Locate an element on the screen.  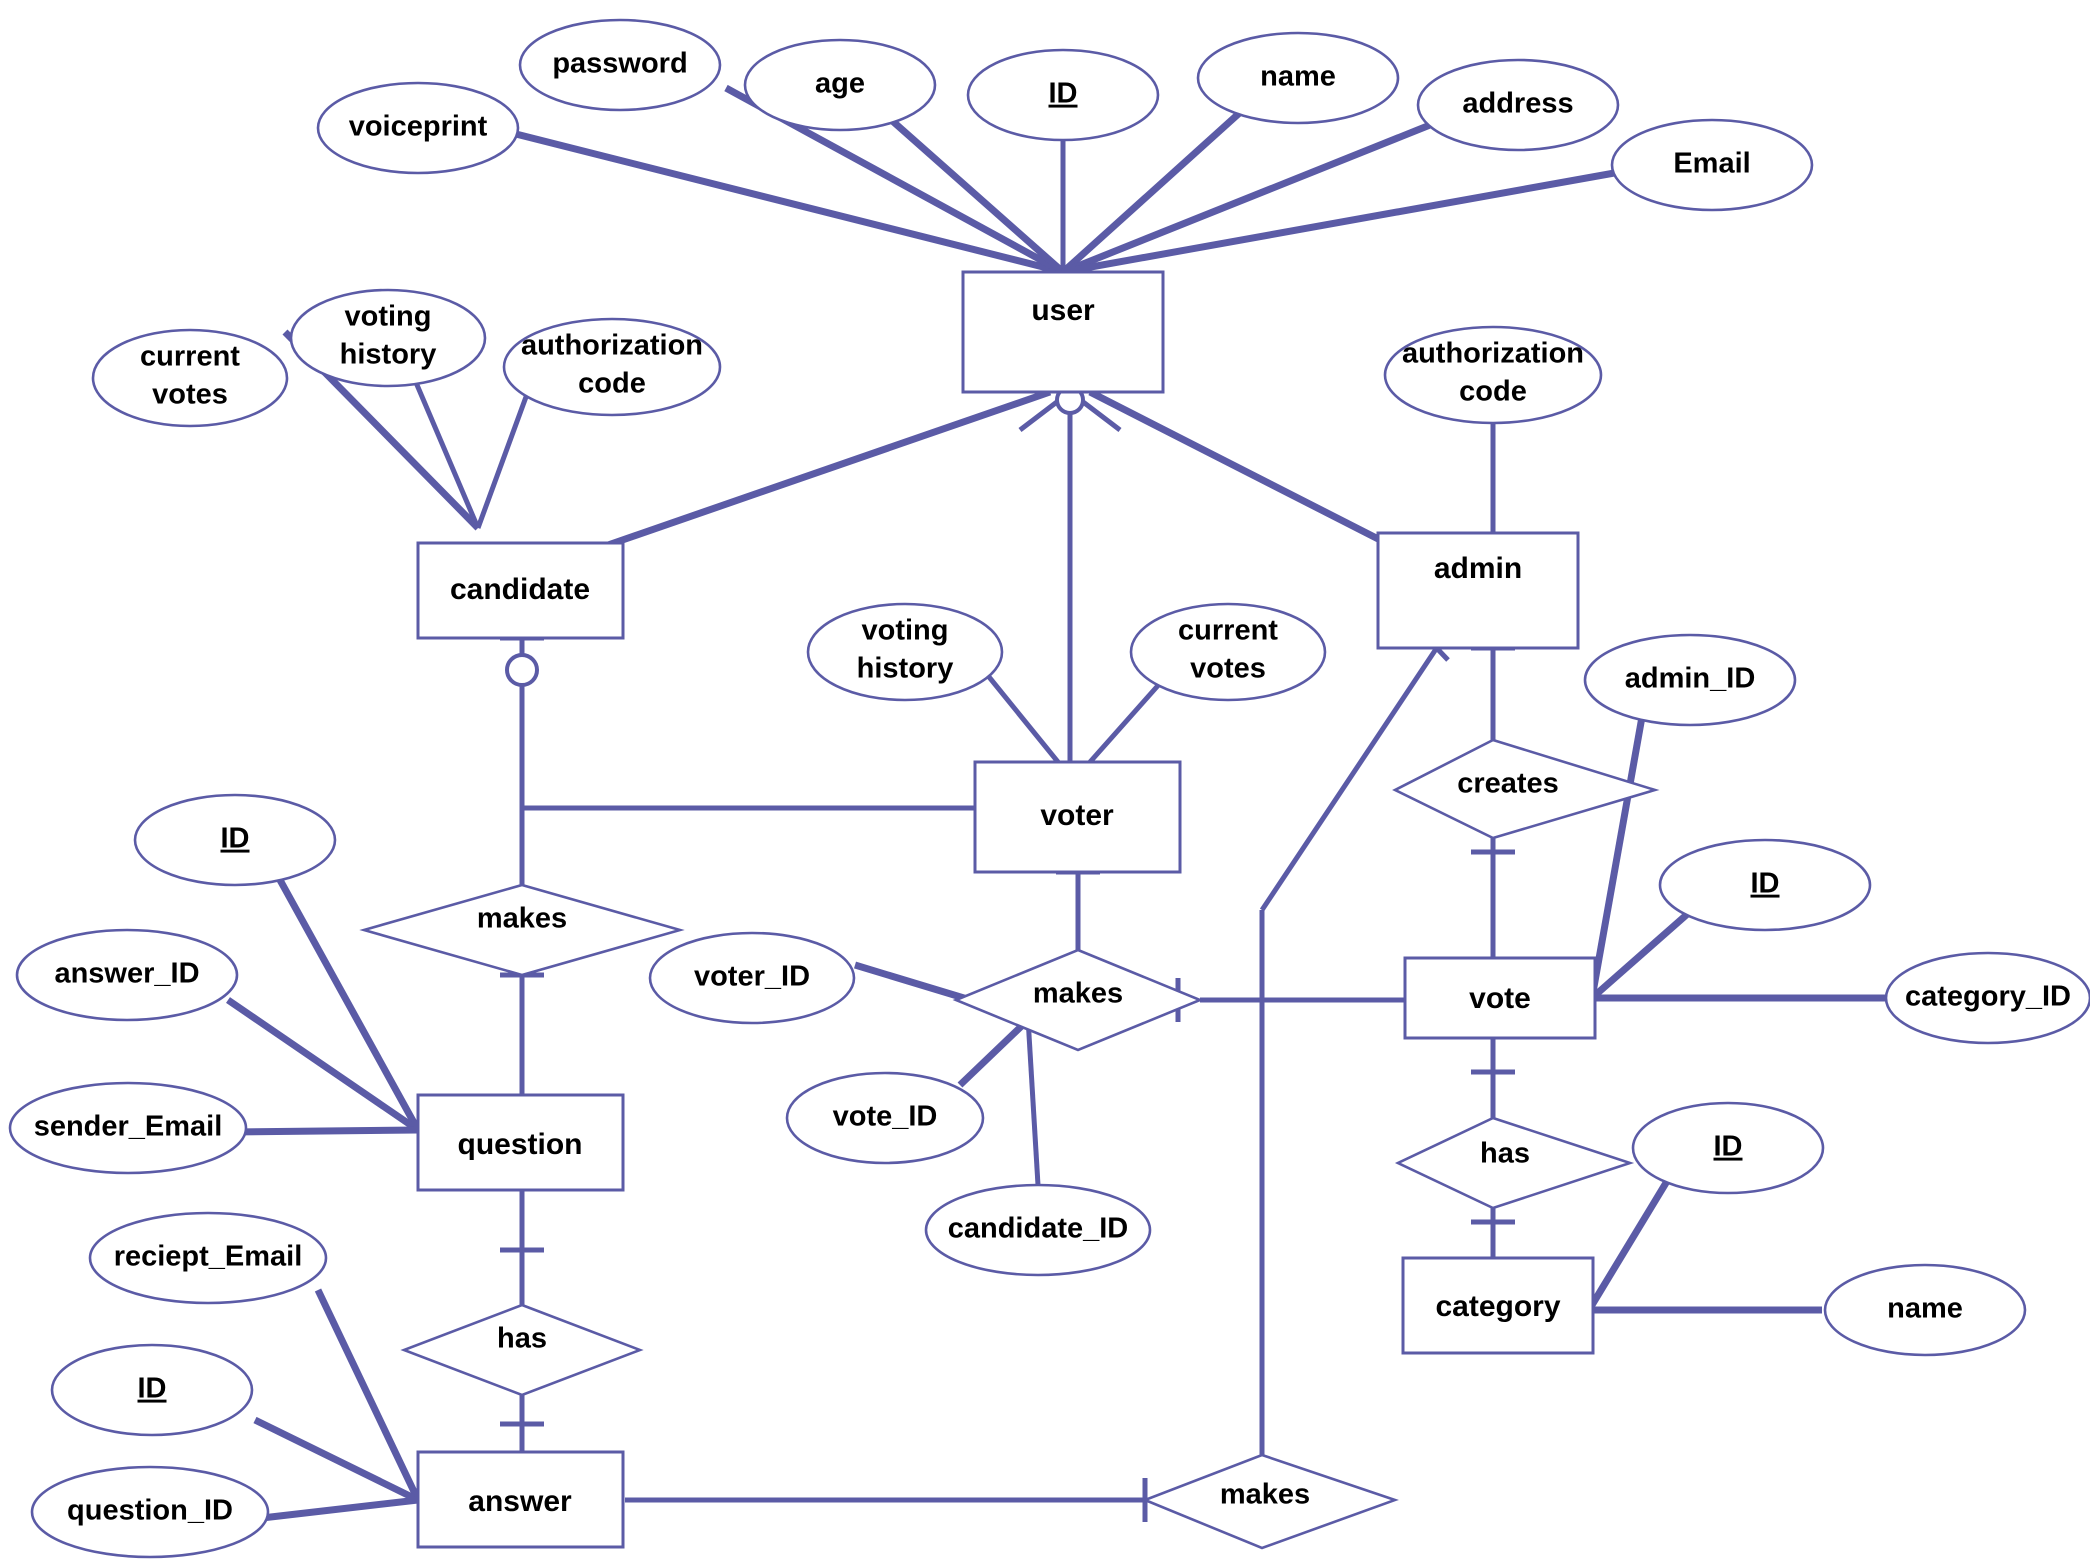
attribute-category-name: name is located at coordinates (1925, 1310).